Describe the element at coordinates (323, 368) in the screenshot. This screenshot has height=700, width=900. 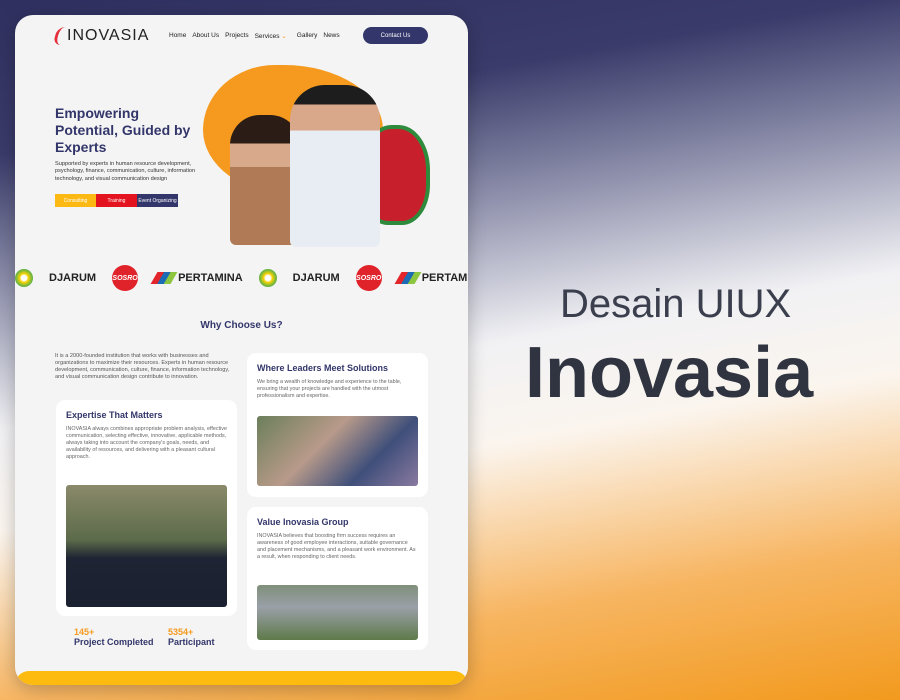
I see `card-title: Where Leaders Meet Solutions` at that location.